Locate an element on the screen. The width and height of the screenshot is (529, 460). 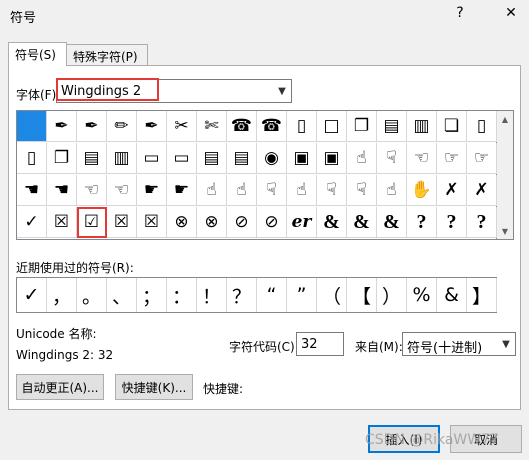
char-code-value: 32 is located at coordinates (309, 344).